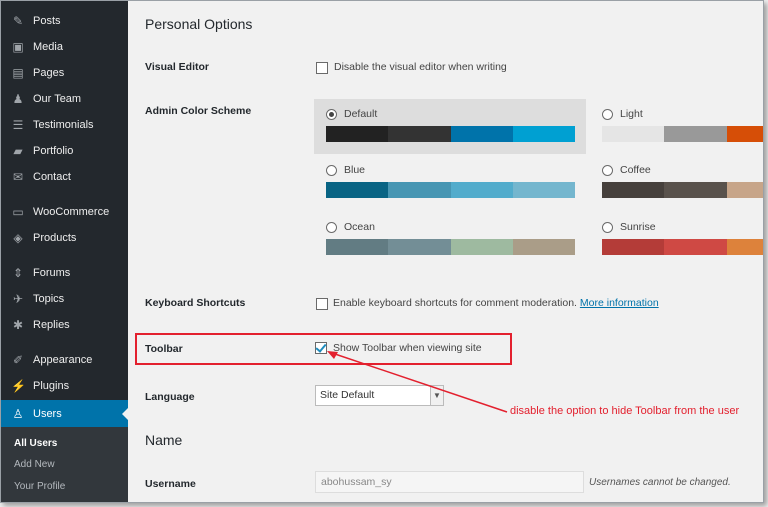  What do you see at coordinates (18, 21) in the screenshot?
I see `pushpin-icon: ✎` at bounding box center [18, 21].